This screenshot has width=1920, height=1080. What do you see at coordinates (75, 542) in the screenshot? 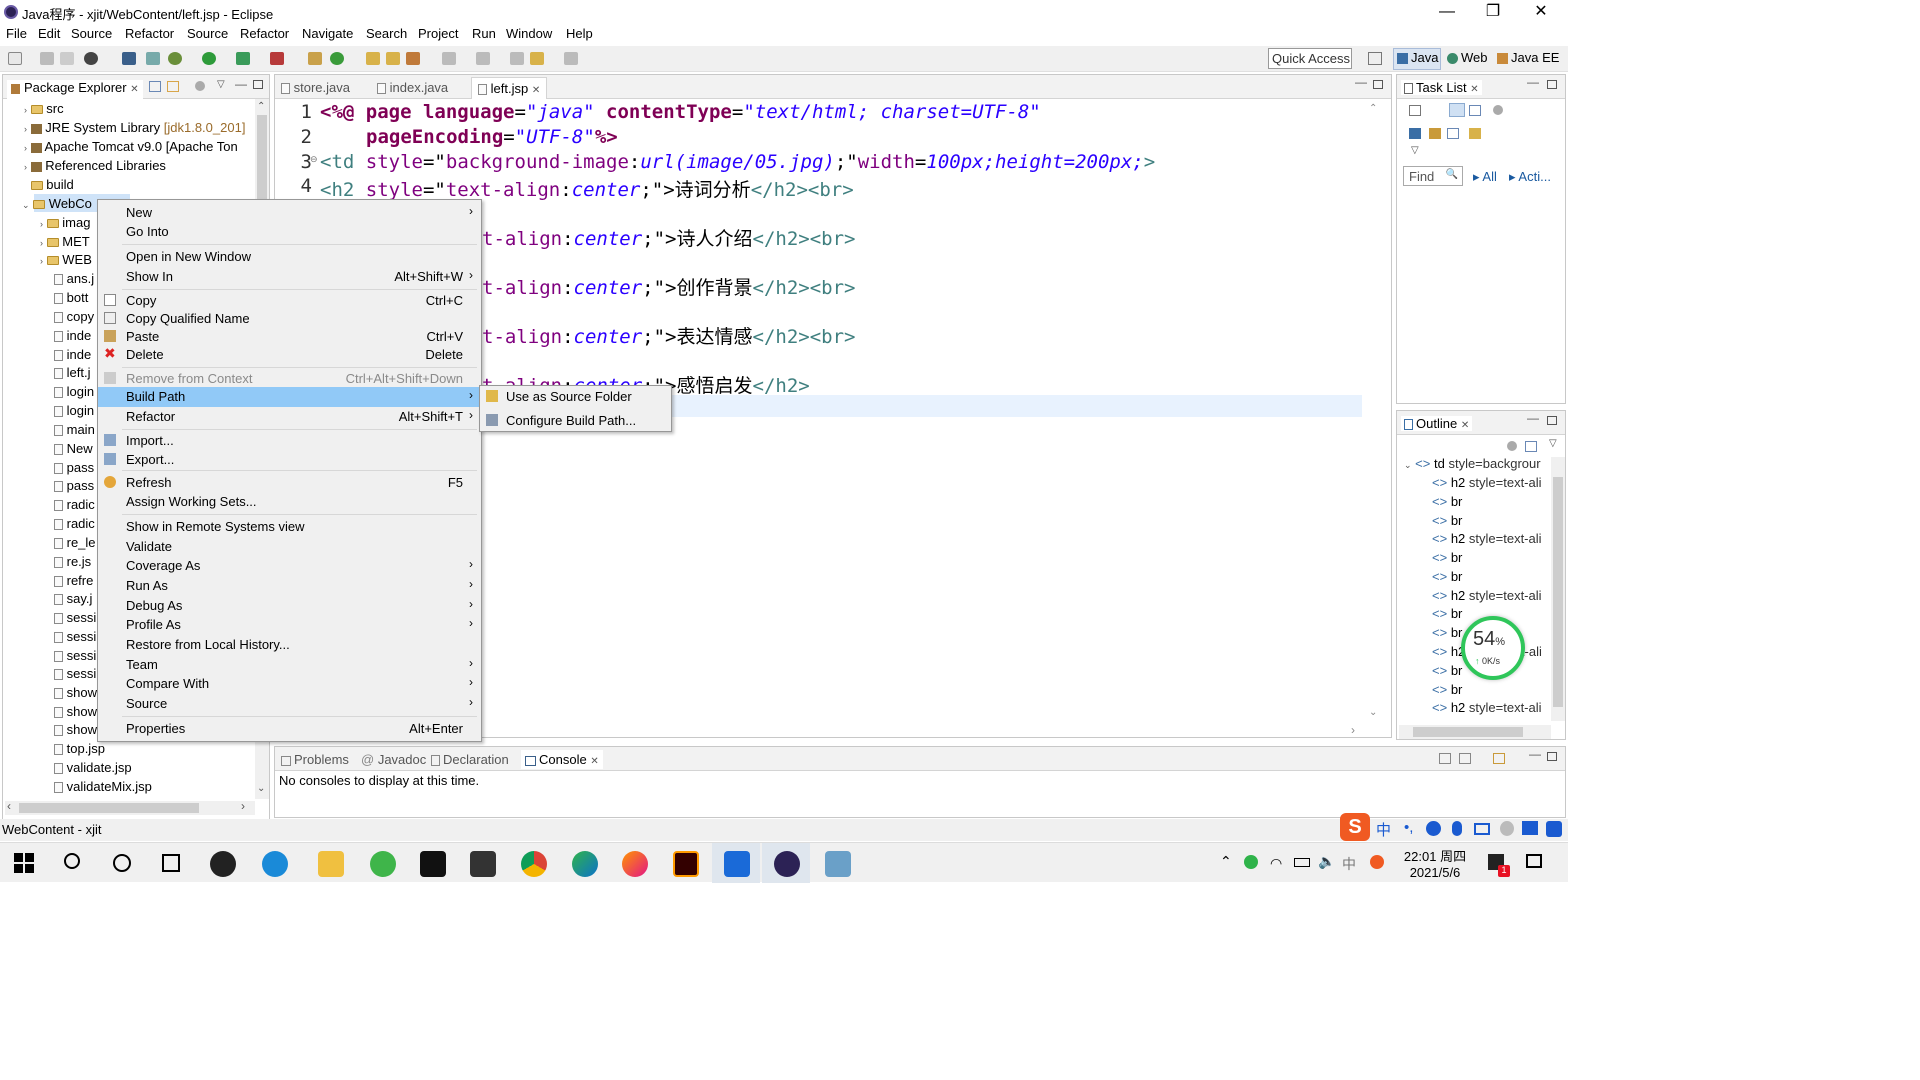
I see `tree-item-file: re_le` at bounding box center [75, 542].